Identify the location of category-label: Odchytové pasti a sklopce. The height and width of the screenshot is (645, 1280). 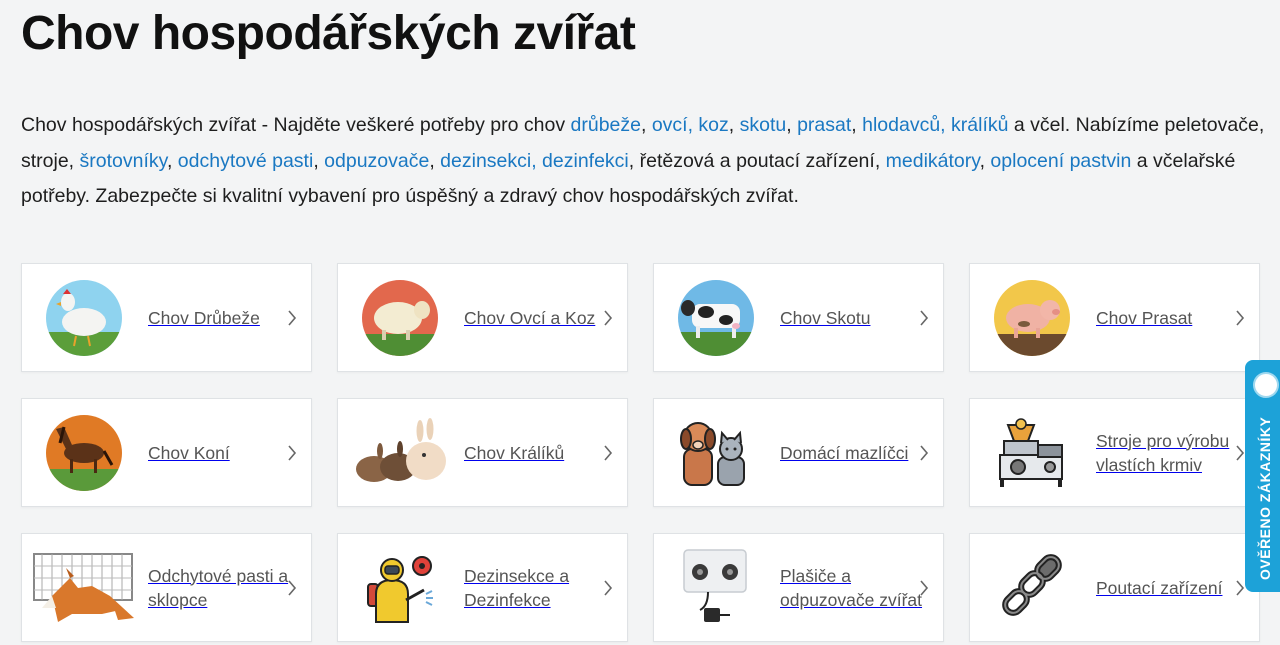
(218, 587).